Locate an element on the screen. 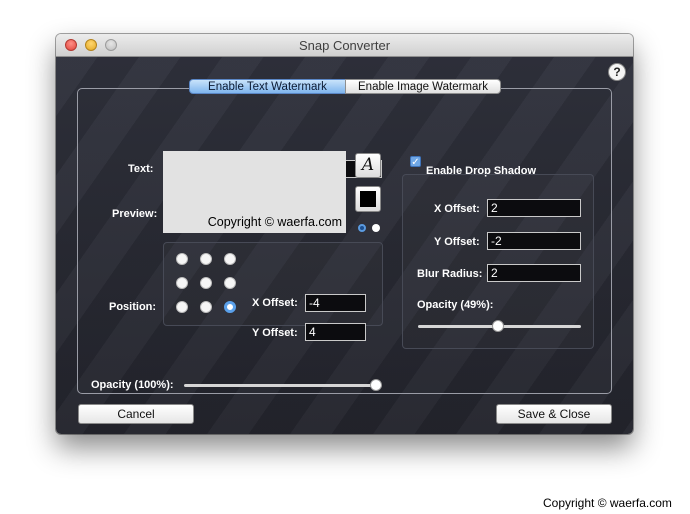  drop-shadow-checkbox: ✓ is located at coordinates (415, 162).